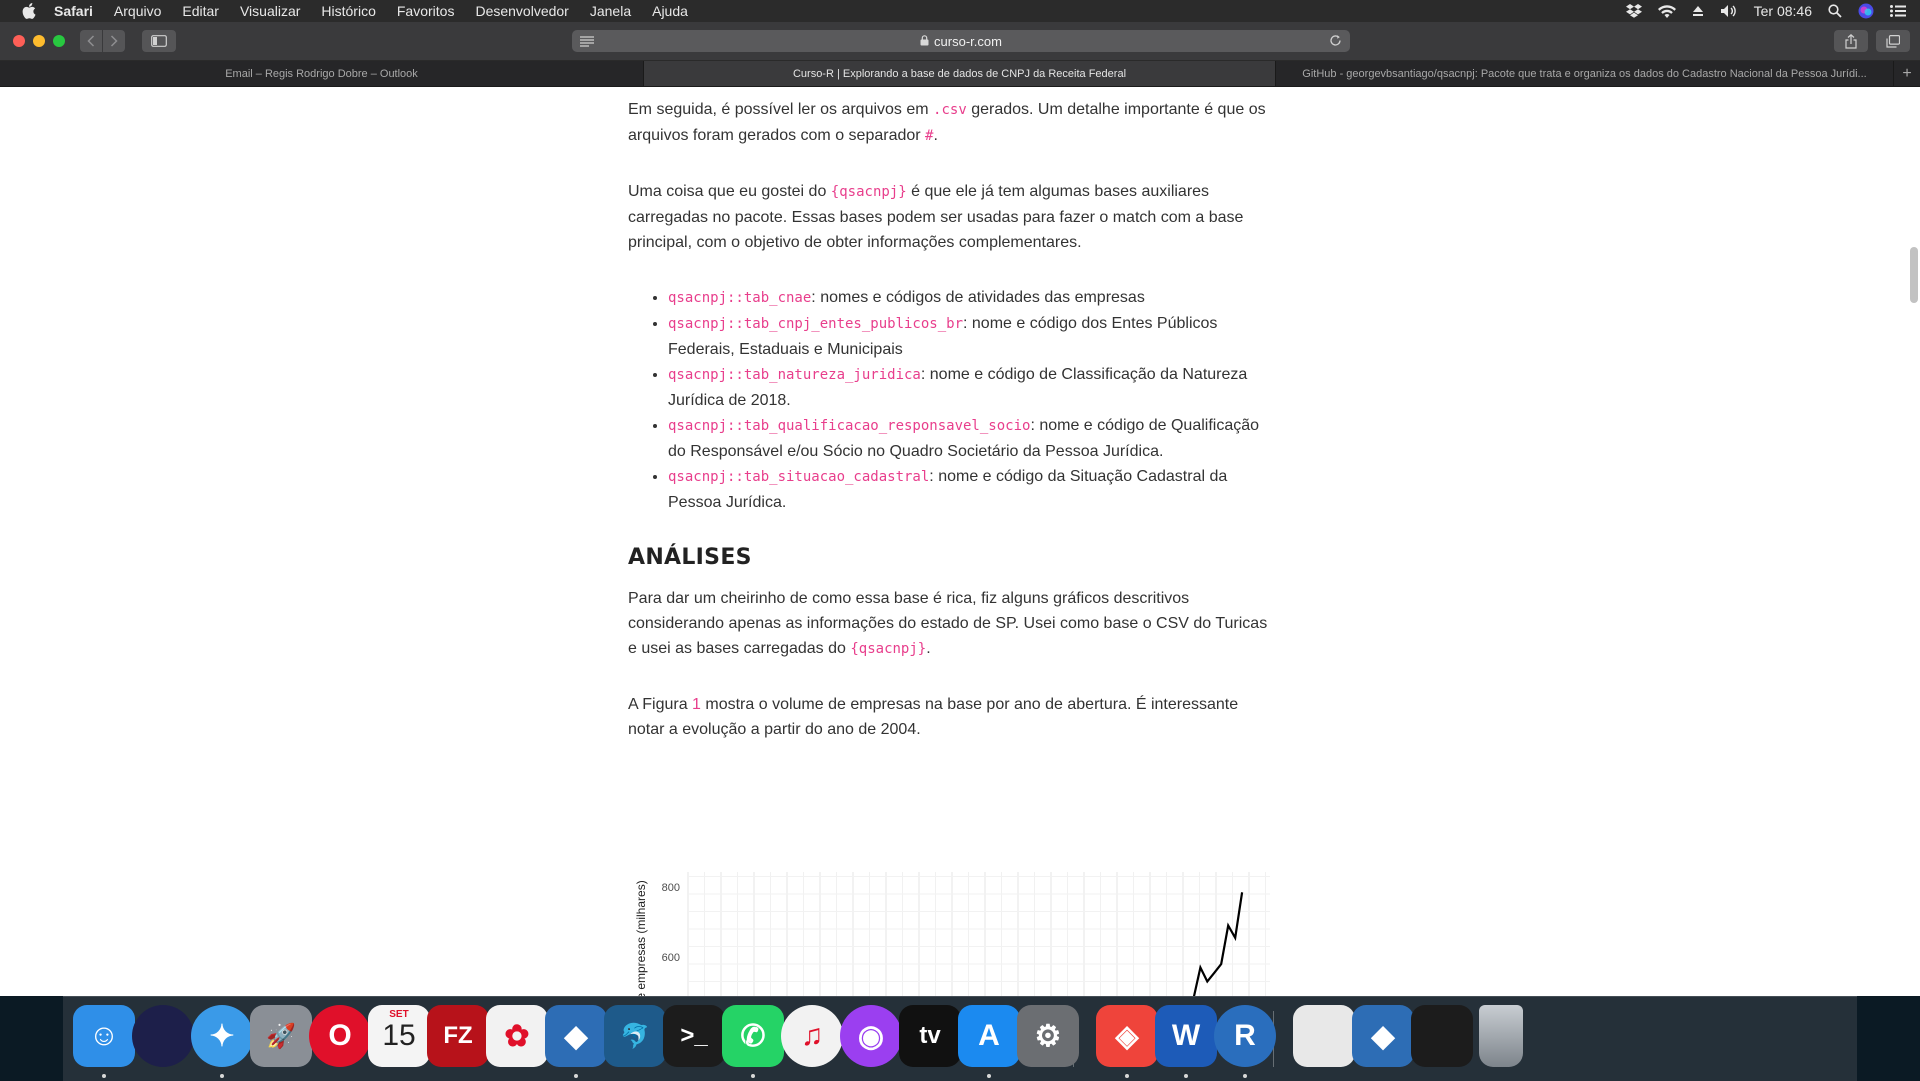  I want to click on anydesk-icon: ◈, so click(1127, 1036).